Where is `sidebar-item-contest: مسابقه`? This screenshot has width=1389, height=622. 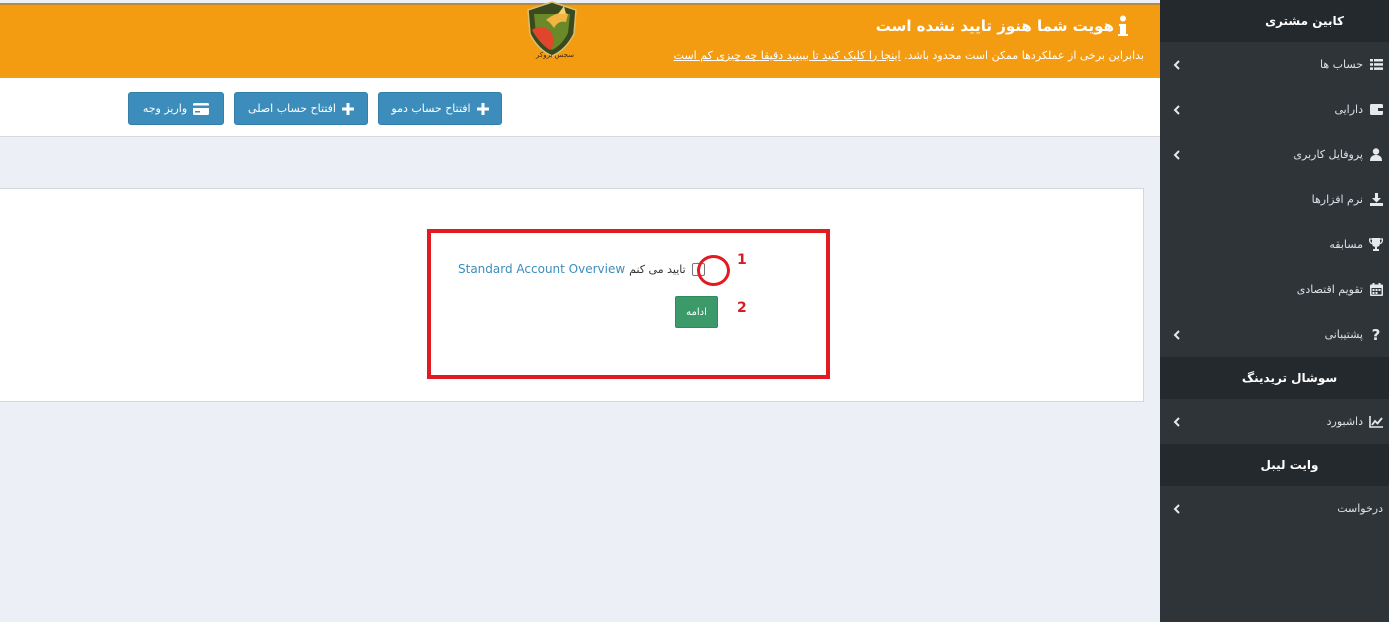 sidebar-item-contest: مسابقه is located at coordinates (1274, 244).